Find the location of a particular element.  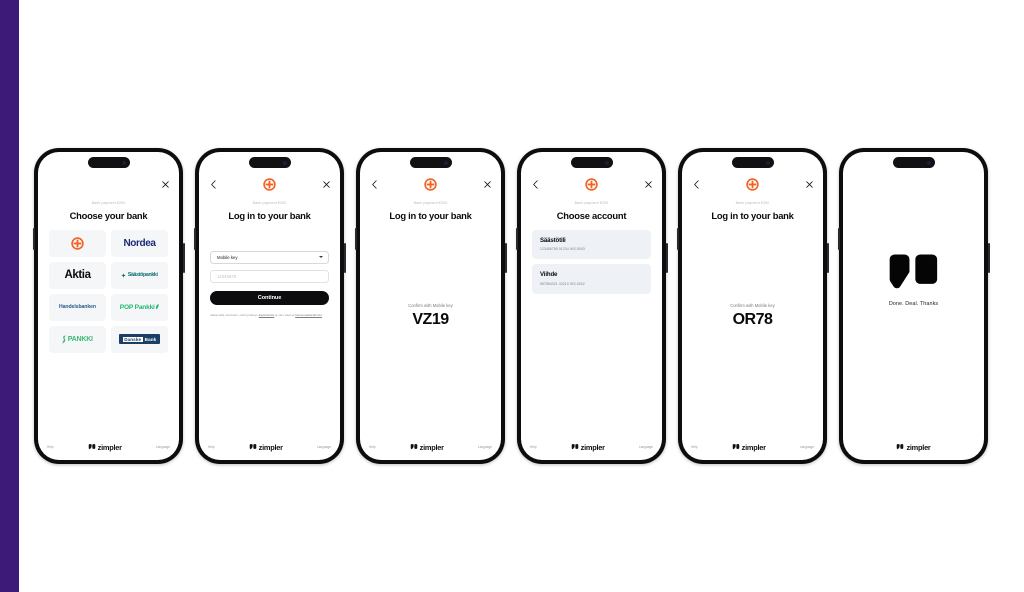

bank-option-pop-pankki: POP Pankki is located at coordinates (139, 307).